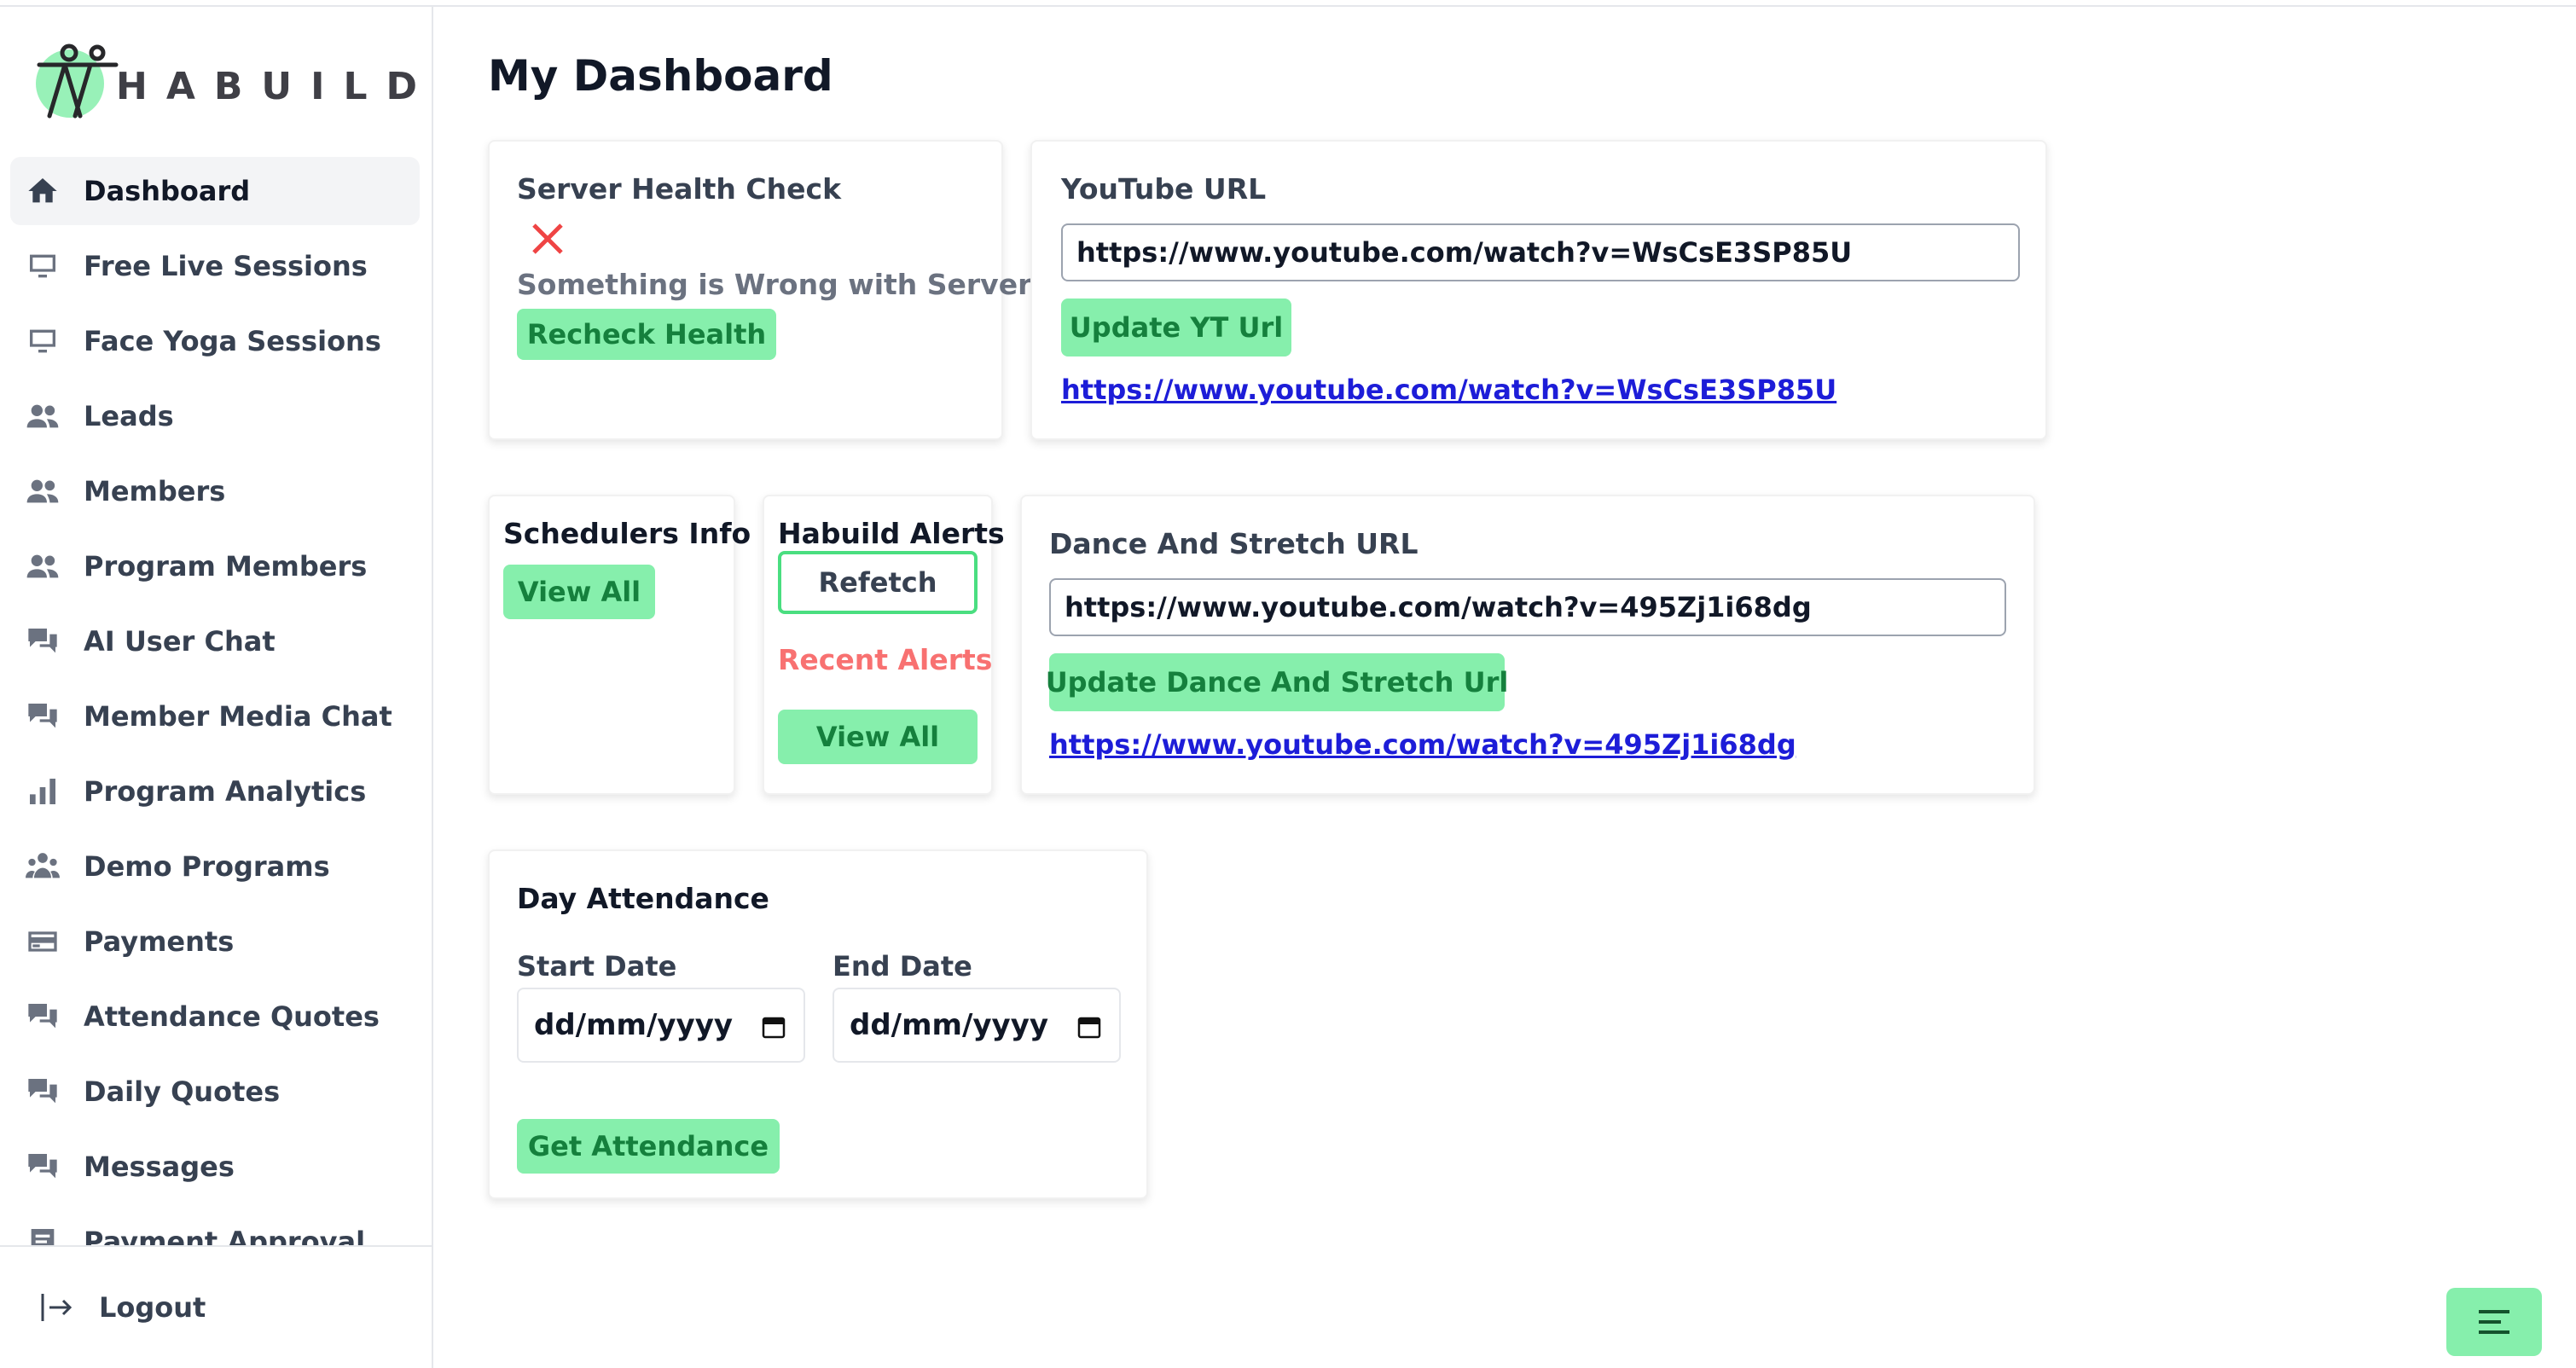 The image size is (2576, 1368). I want to click on end-date-label: End Date, so click(902, 966).